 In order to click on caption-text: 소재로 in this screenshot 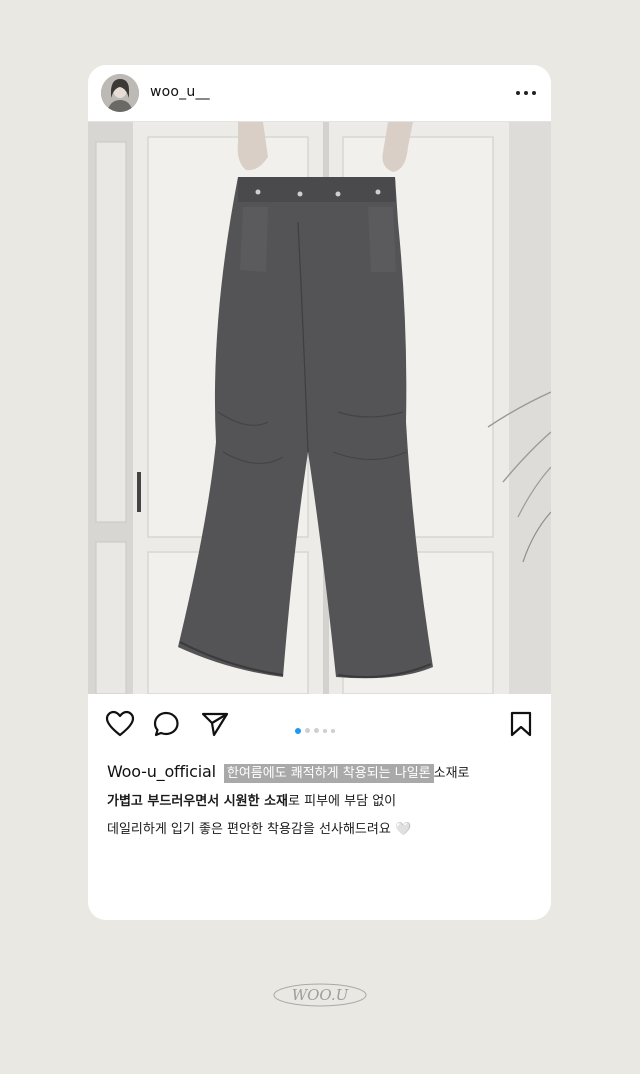, I will do `click(451, 773)`.